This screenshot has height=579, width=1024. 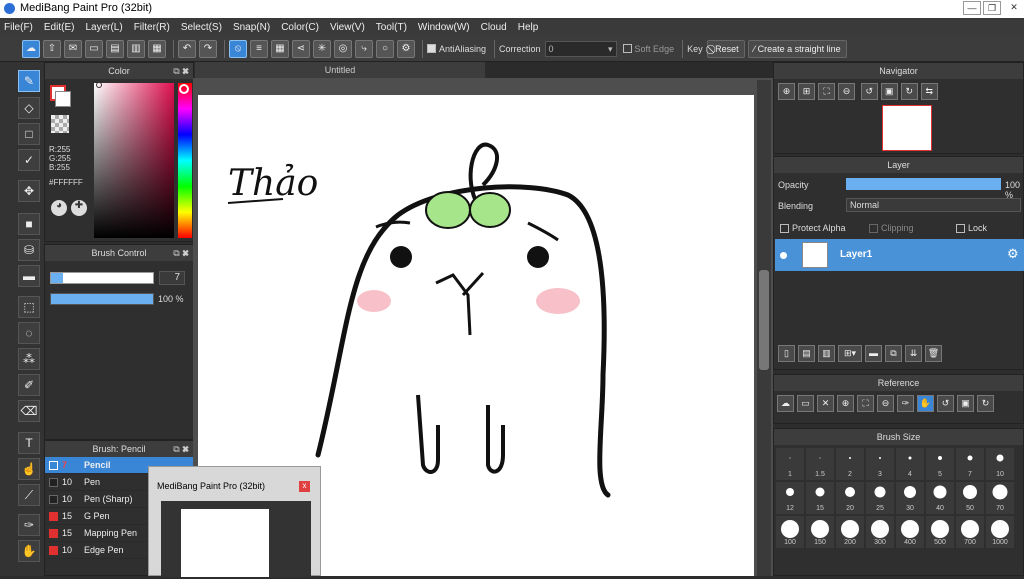 What do you see at coordinates (391, 27) in the screenshot?
I see `menu-tool: Tool(T)` at bounding box center [391, 27].